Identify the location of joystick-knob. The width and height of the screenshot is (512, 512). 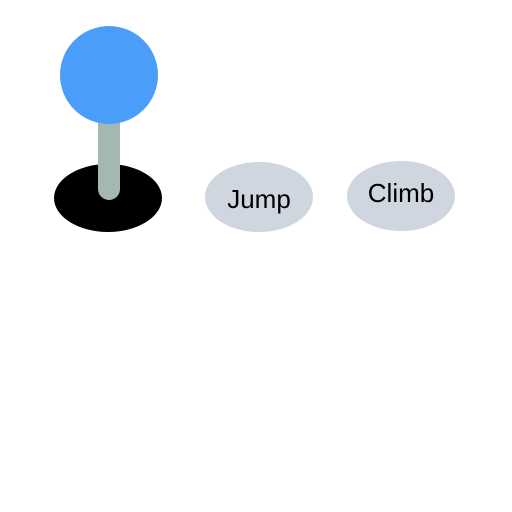
(109, 75).